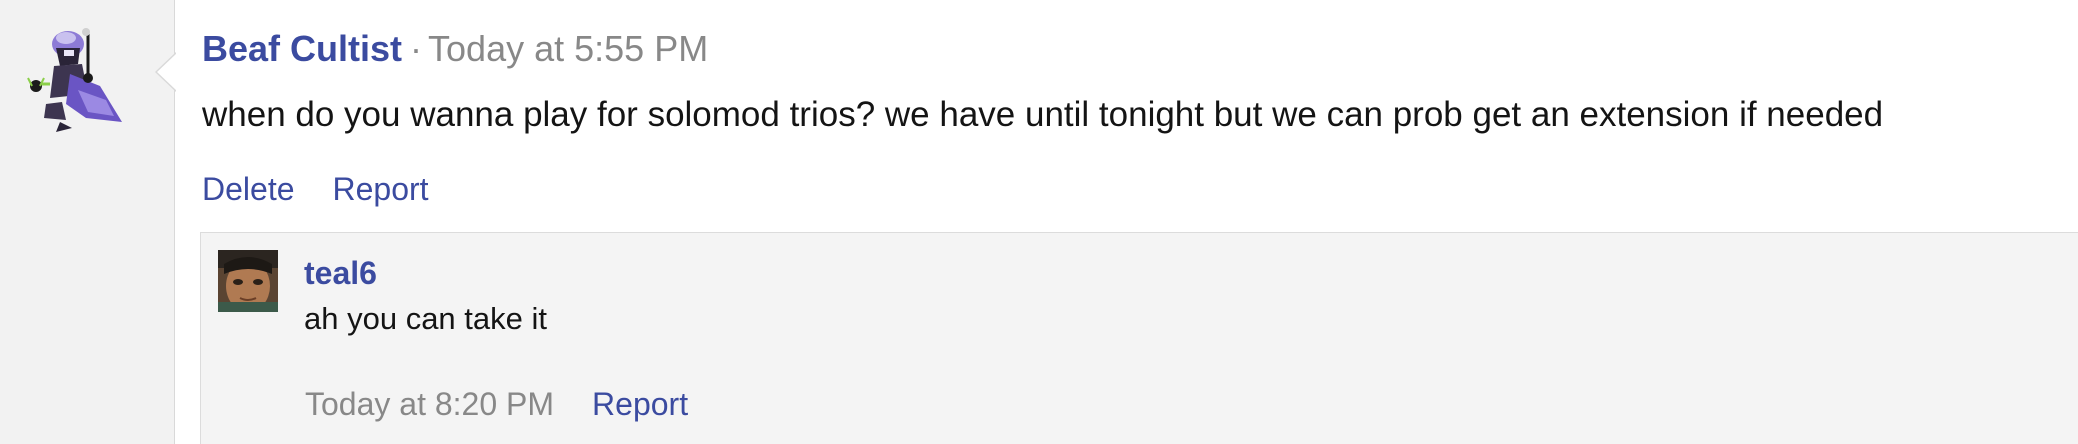 The height and width of the screenshot is (444, 2078). Describe the element at coordinates (425, 318) in the screenshot. I see `reply-body: ah you can take it` at that location.